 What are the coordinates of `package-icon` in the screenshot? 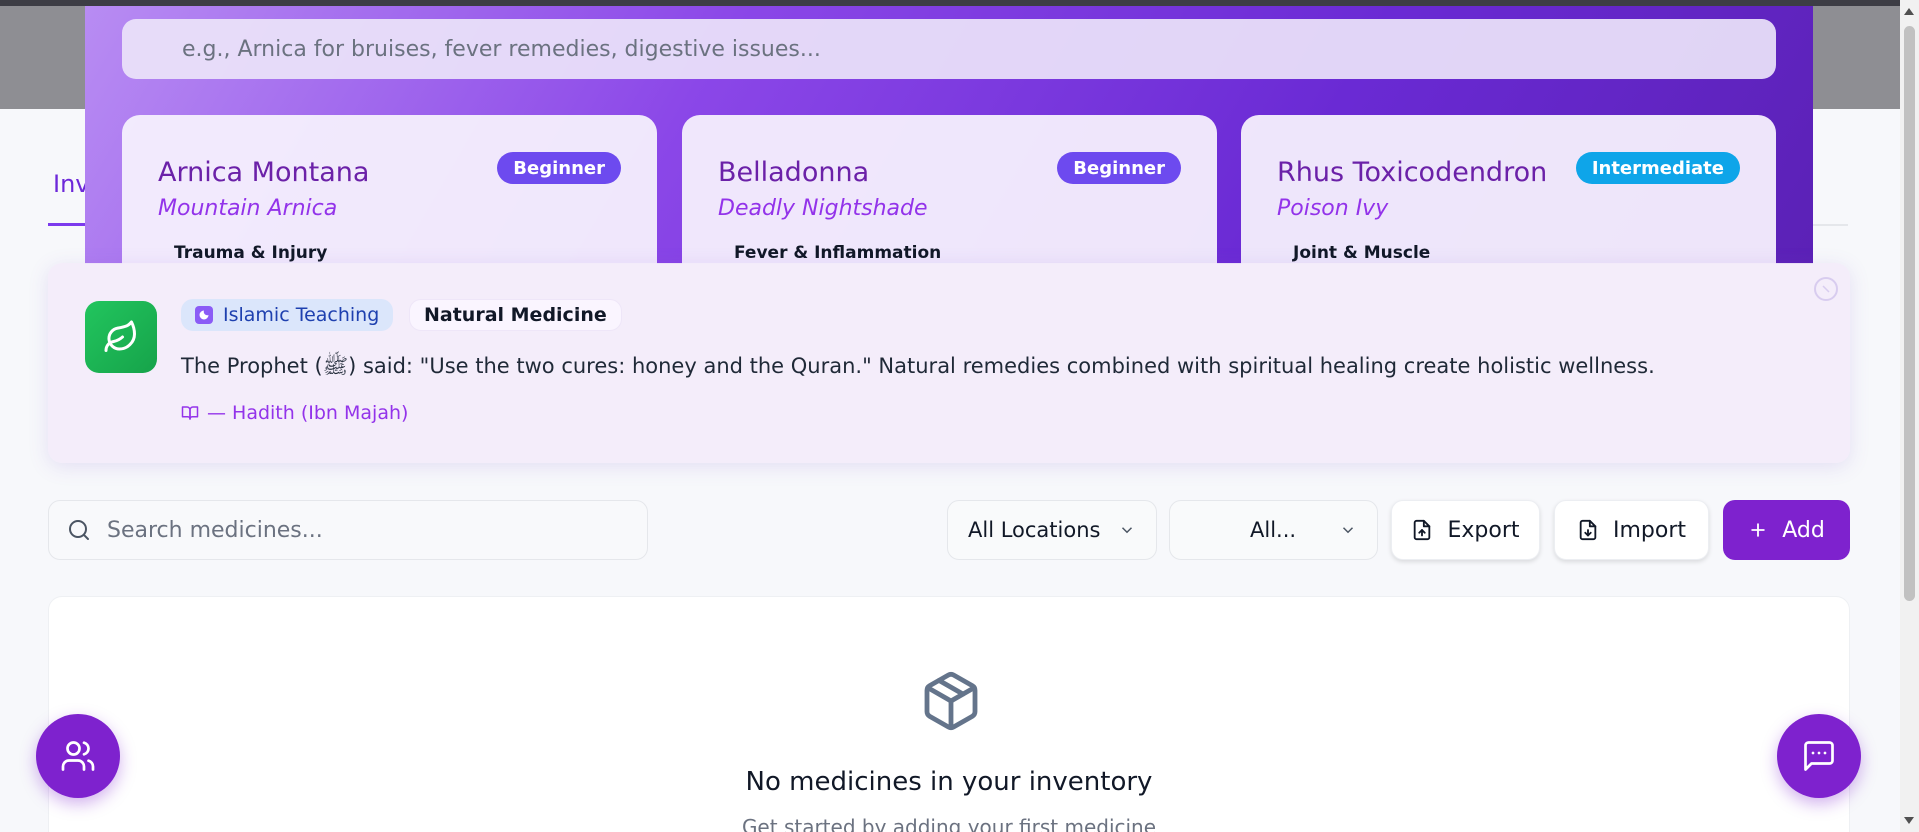 It's located at (951, 703).